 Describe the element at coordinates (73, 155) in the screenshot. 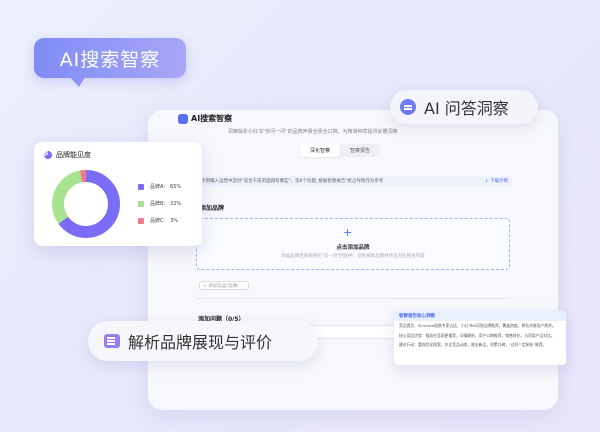

I see `visibility-card-title: 品牌能见度` at that location.